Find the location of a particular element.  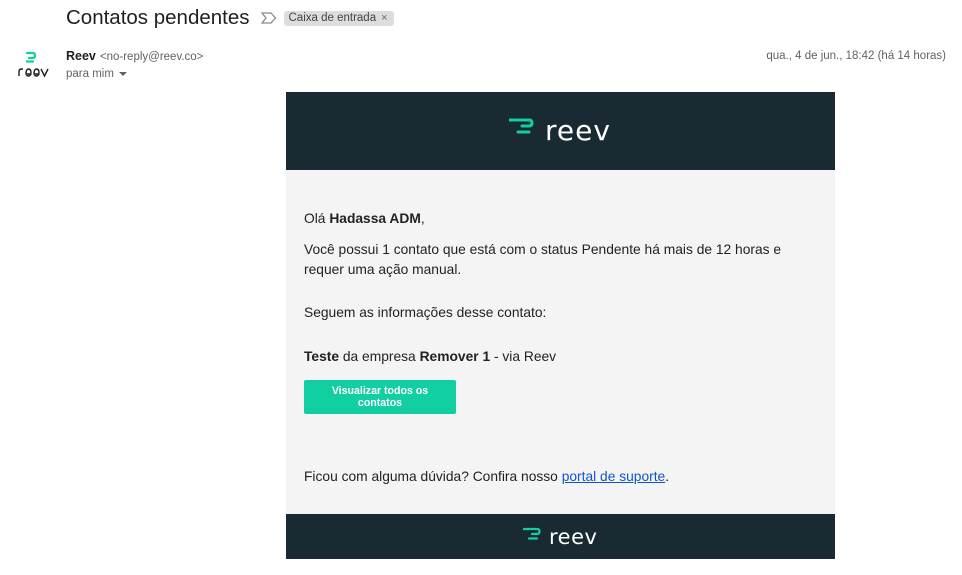

sender-avatar is located at coordinates (33, 64).